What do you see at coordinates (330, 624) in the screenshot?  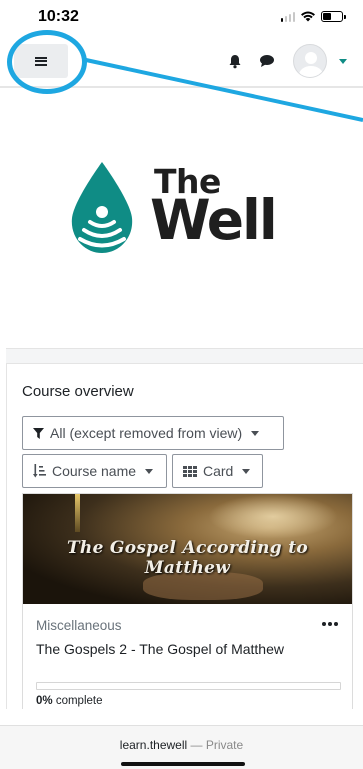 I see `more-options-icon` at bounding box center [330, 624].